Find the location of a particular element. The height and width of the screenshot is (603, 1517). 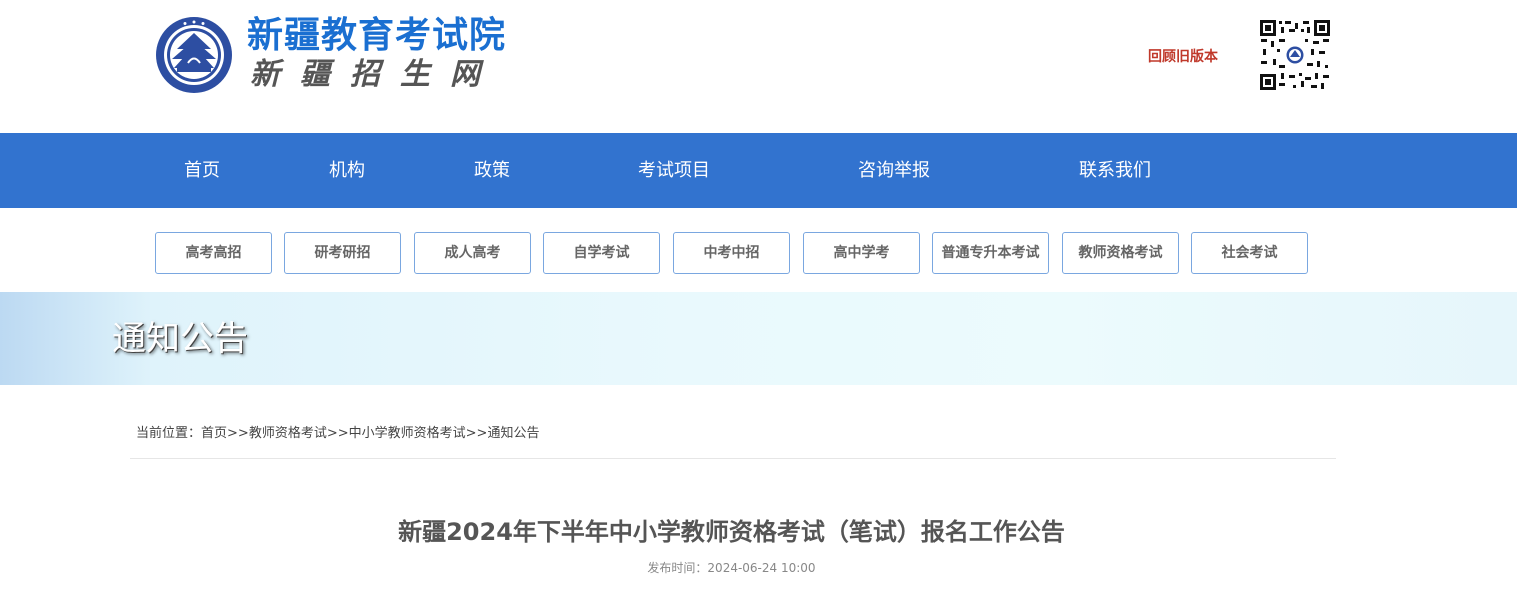

breadcrumb-divider is located at coordinates (733, 458).